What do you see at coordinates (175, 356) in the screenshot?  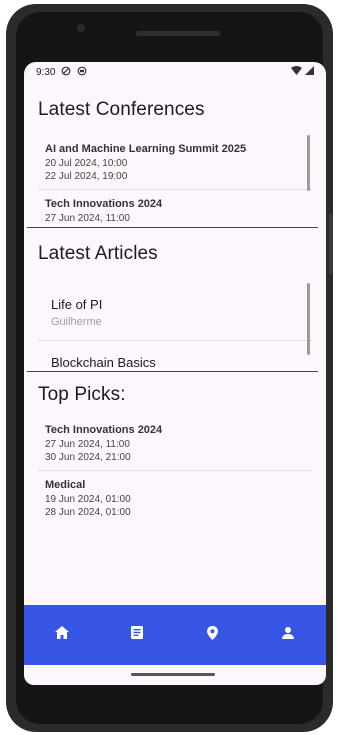 I see `article-card: Blockchain Basics` at bounding box center [175, 356].